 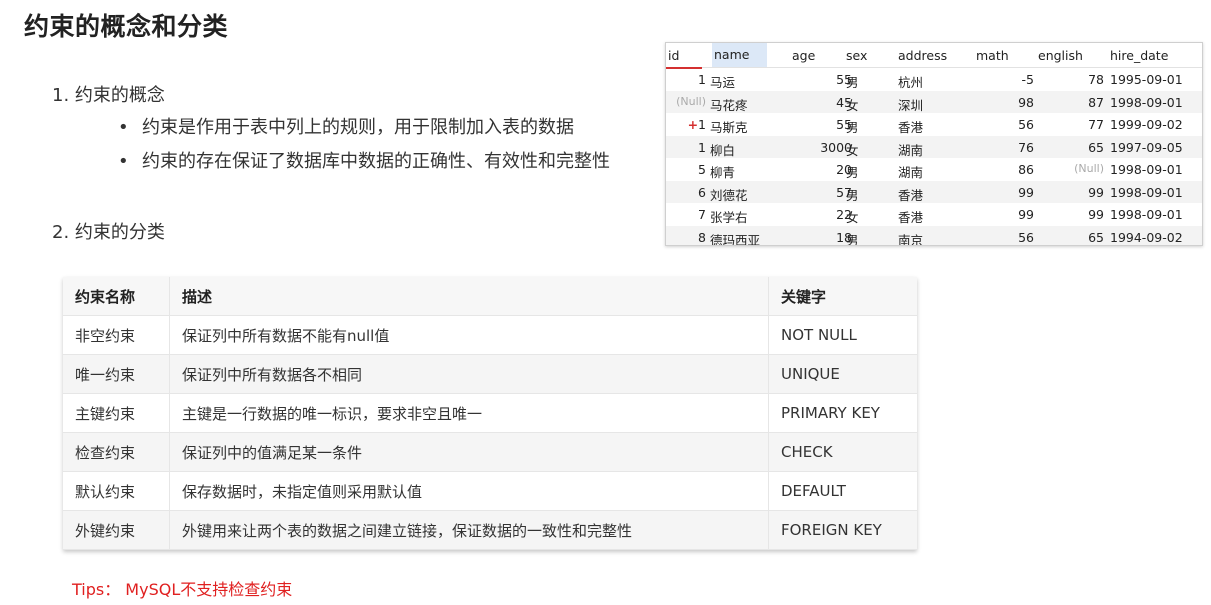 What do you see at coordinates (842, 413) in the screenshot?
I see `cell-keyword: PRIMARY KEY` at bounding box center [842, 413].